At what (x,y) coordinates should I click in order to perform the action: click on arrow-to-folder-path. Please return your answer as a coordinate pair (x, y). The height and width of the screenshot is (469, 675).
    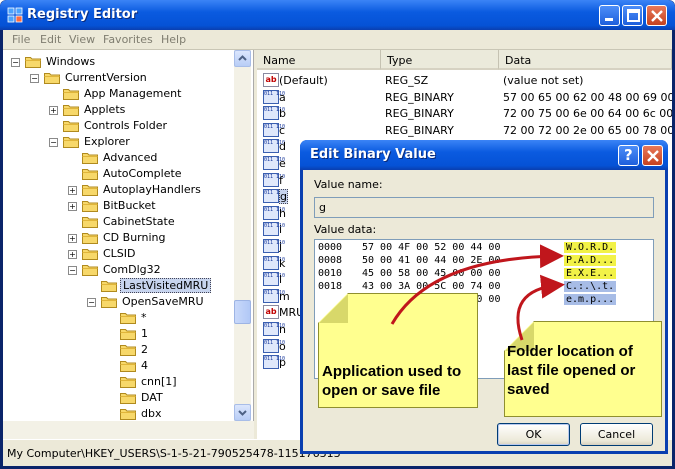
    Looking at the image, I should click on (540, 307).